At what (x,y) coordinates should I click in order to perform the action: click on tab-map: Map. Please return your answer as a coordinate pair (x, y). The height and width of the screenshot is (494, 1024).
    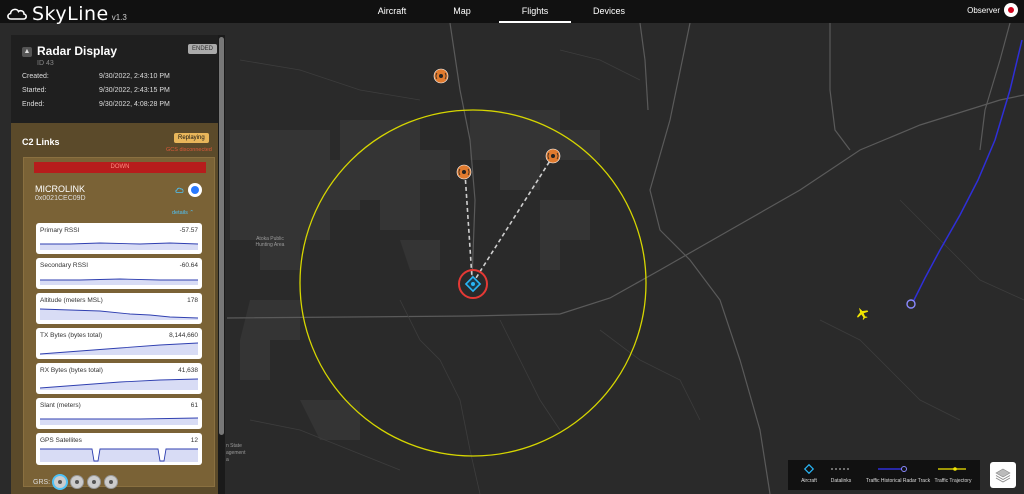
    Looking at the image, I should click on (462, 11).